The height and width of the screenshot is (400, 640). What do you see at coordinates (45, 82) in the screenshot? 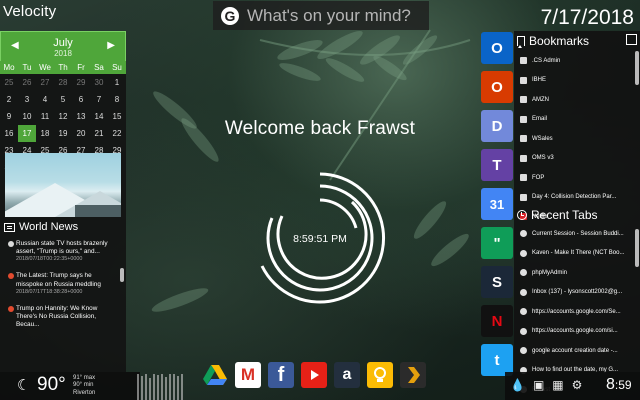
I see `calendar-day: 27` at bounding box center [45, 82].